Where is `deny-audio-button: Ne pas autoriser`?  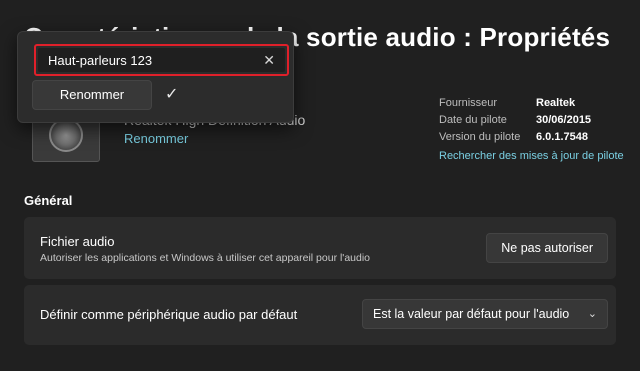 deny-audio-button: Ne pas autoriser is located at coordinates (547, 248).